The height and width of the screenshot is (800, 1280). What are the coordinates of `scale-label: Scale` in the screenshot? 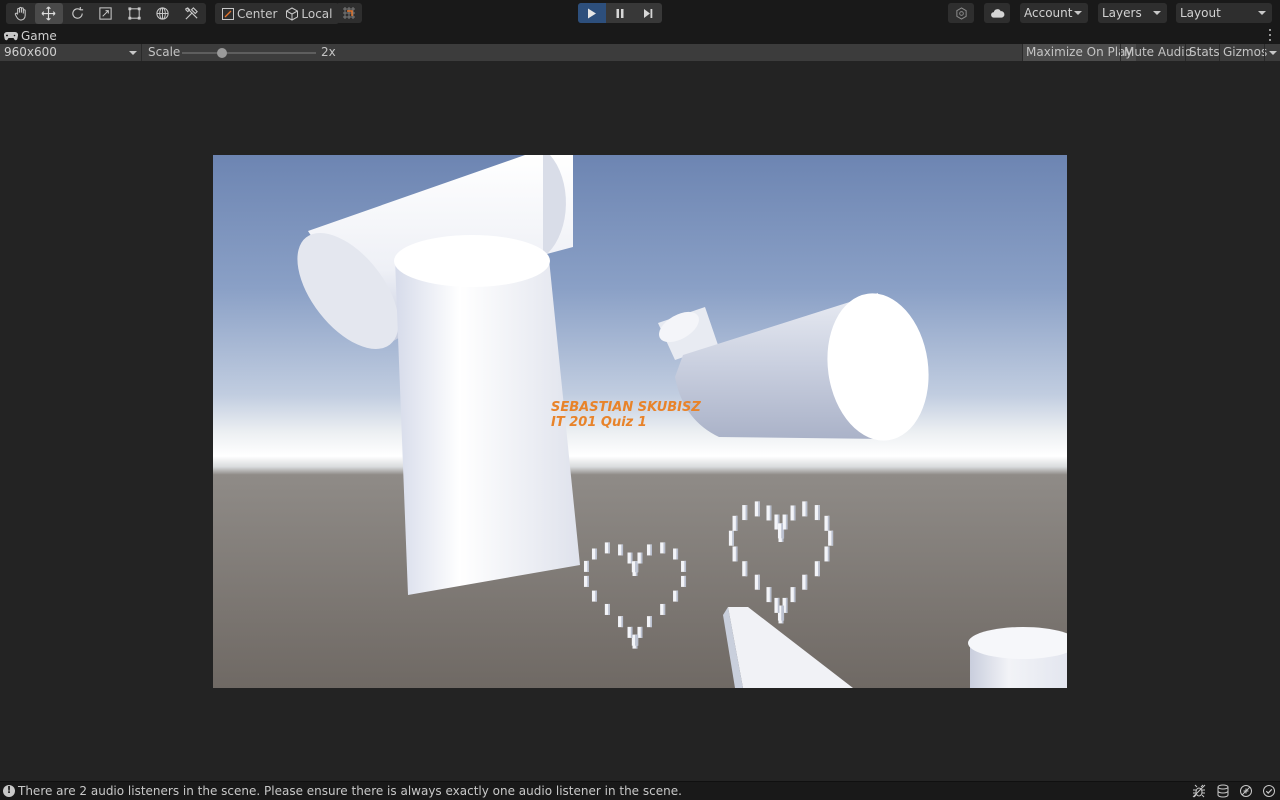 It's located at (164, 52).